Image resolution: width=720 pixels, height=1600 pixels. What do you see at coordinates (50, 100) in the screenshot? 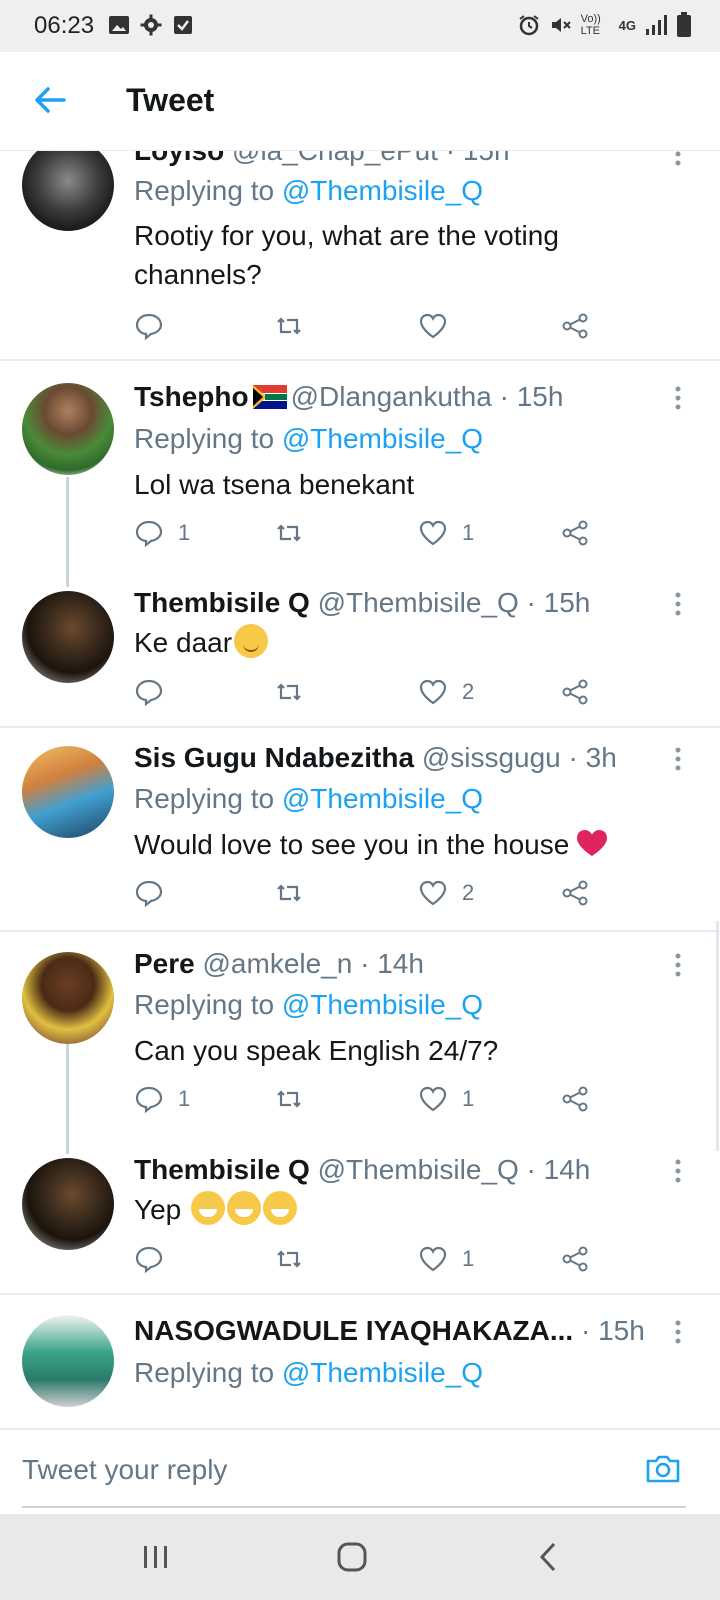
I see `back-arrow-icon` at bounding box center [50, 100].